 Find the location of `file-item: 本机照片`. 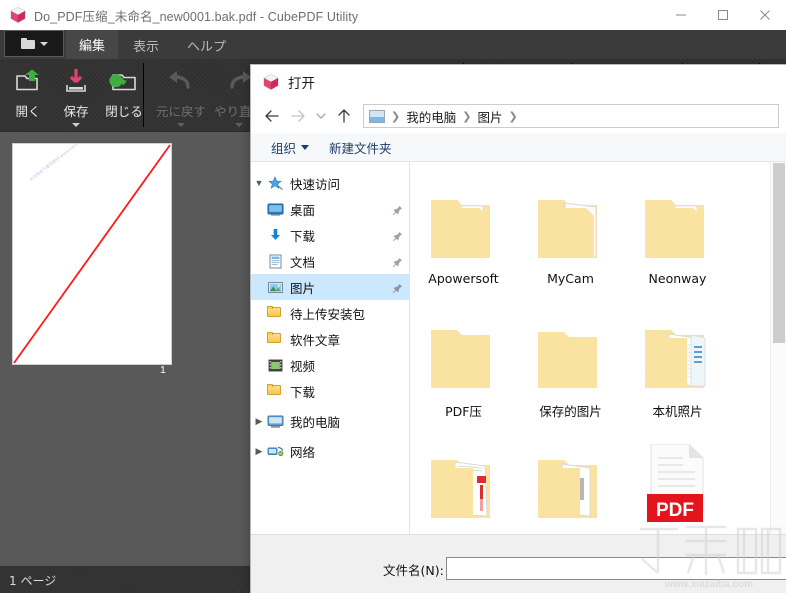

file-item: 本机照片 is located at coordinates (677, 363).